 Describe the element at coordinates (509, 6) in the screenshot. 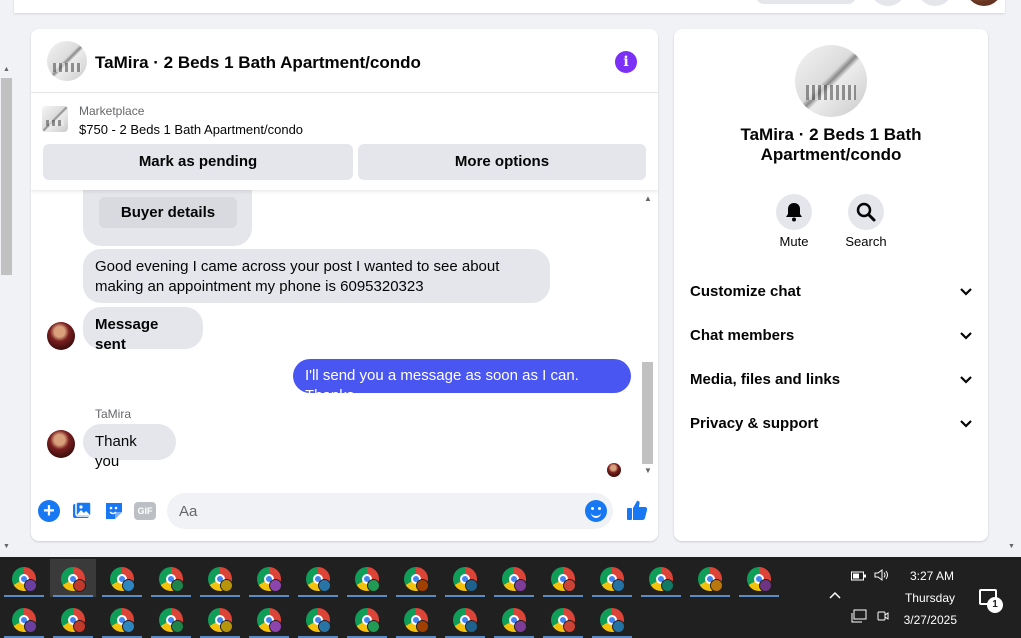

I see `top-navigation-bar` at that location.